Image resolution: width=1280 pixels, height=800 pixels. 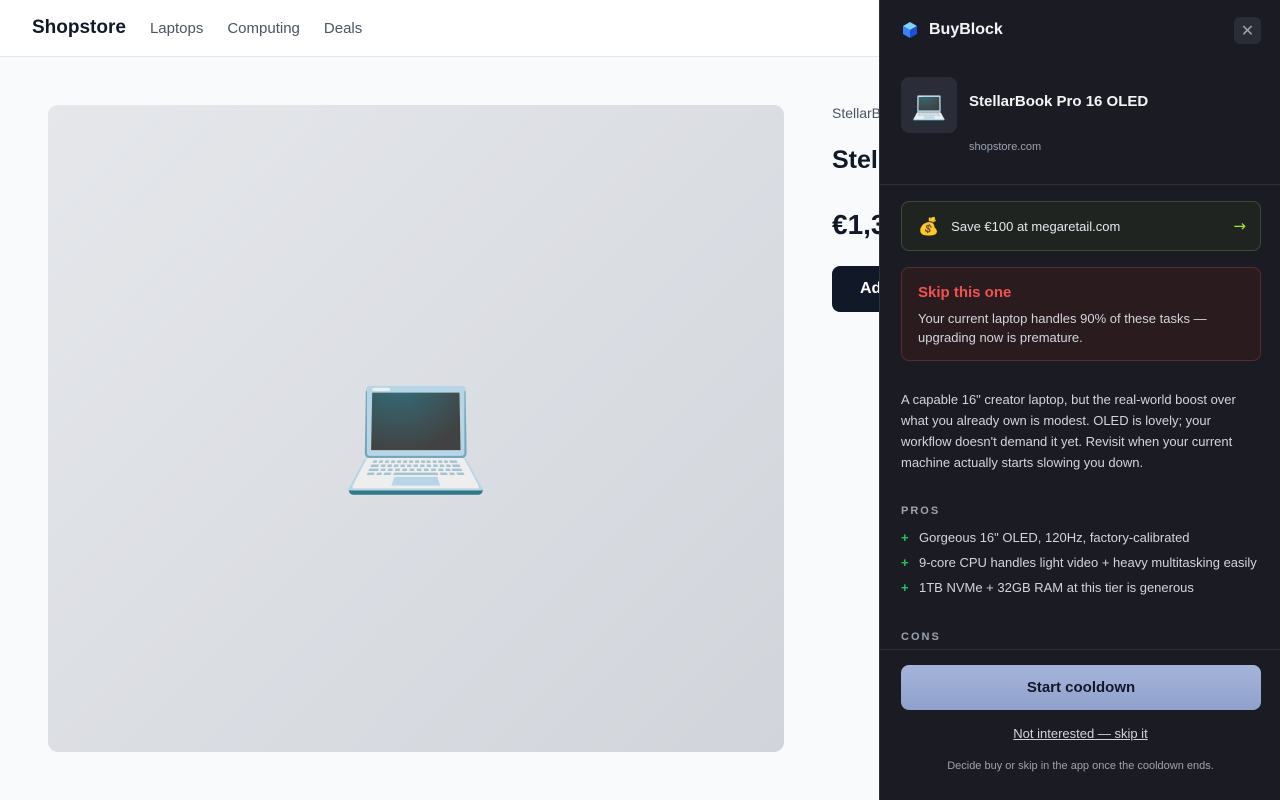 I want to click on pros-heading: PROS, so click(x=921, y=511).